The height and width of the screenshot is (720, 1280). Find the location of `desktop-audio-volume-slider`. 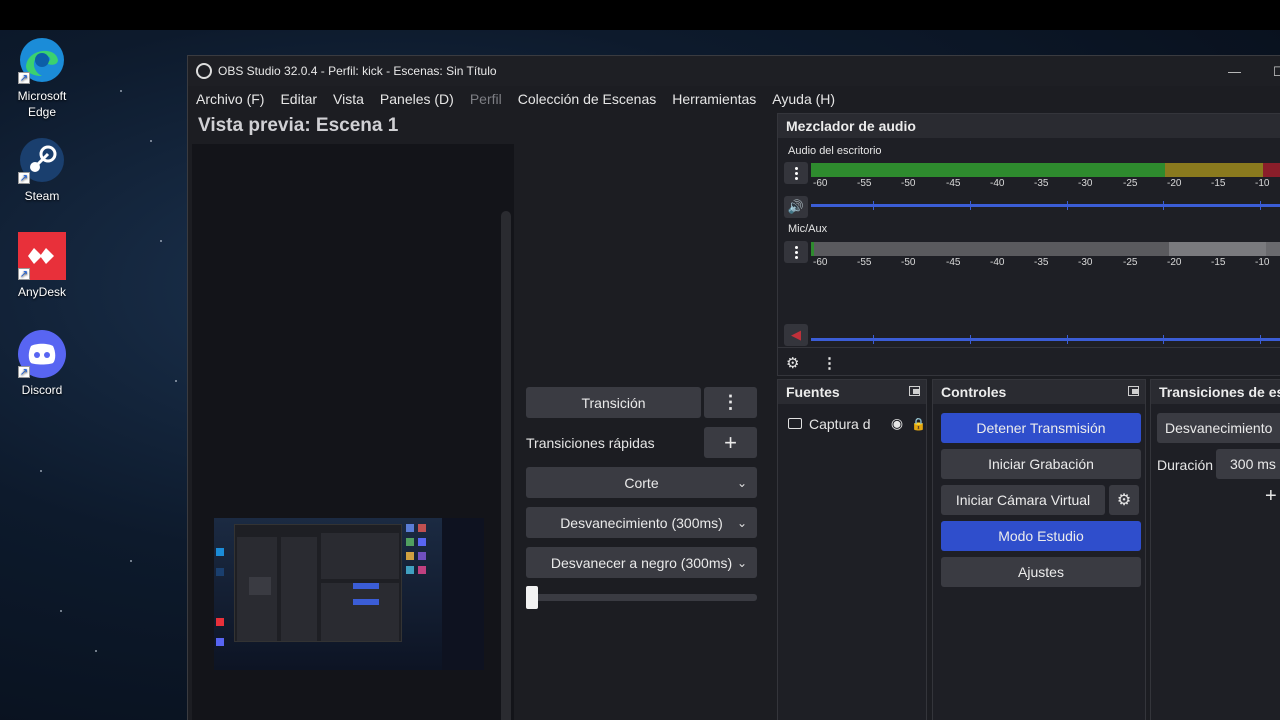

desktop-audio-volume-slider is located at coordinates (1045, 205).